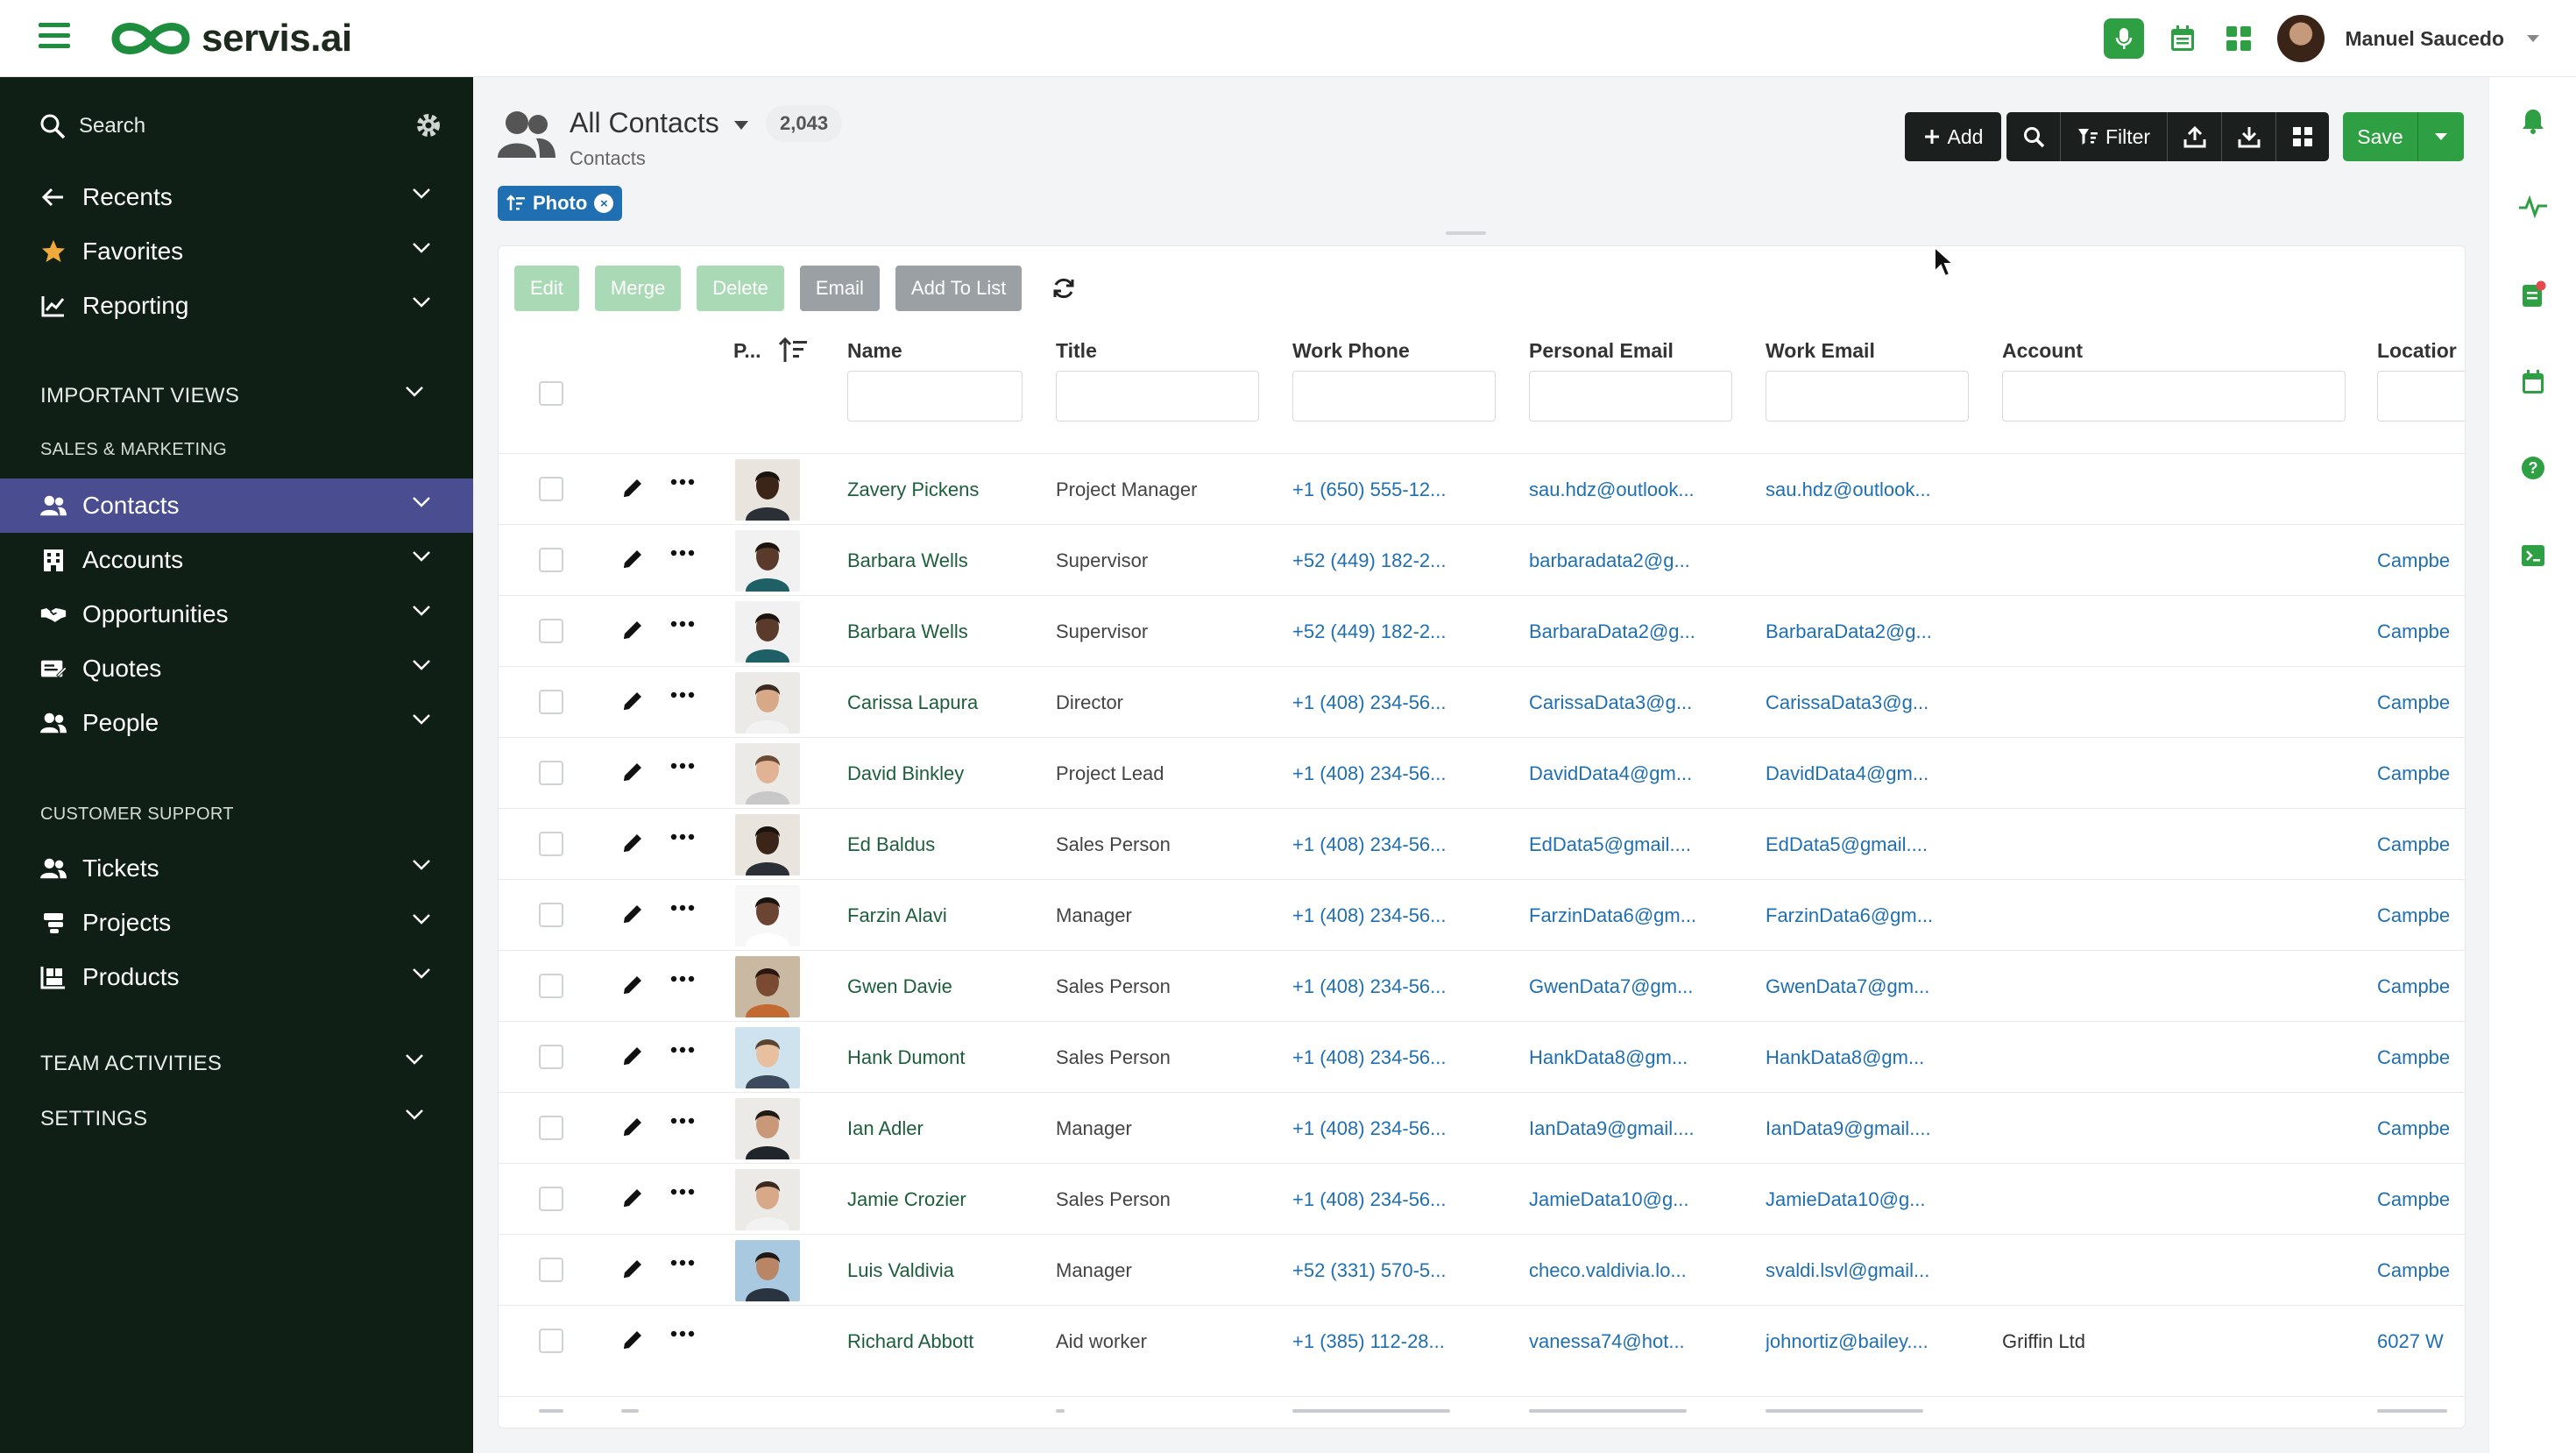 This screenshot has height=1453, width=2576. Describe the element at coordinates (1063, 288) in the screenshot. I see `refresh-icon` at that location.